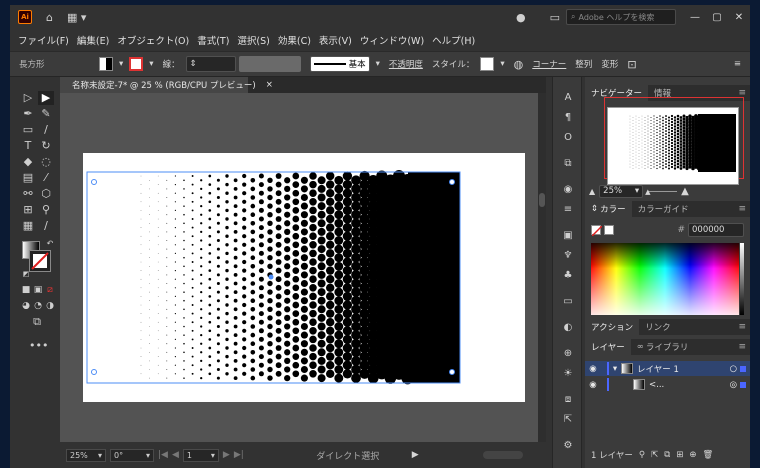 The width and height of the screenshot is (760, 468). Describe the element at coordinates (568, 210) in the screenshot. I see `stroke-panel-icon: ≡` at that location.